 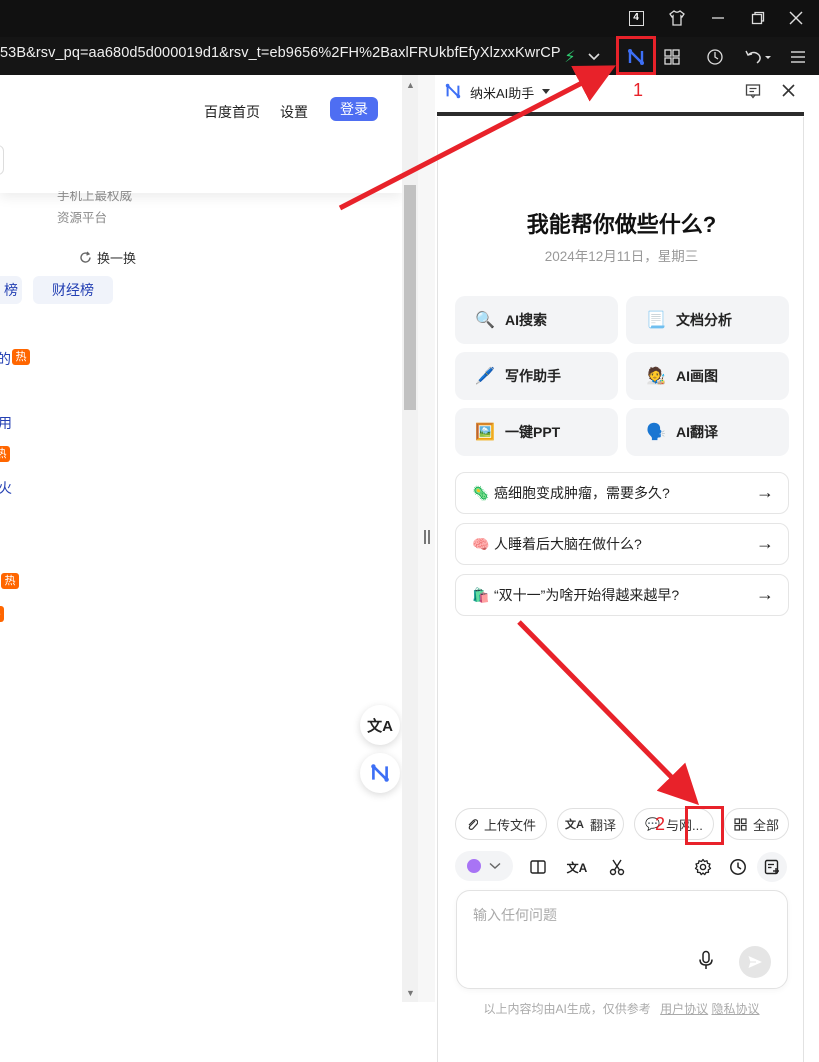 I want to click on panel-header: 纳米AI助手, so click(x=627, y=93).